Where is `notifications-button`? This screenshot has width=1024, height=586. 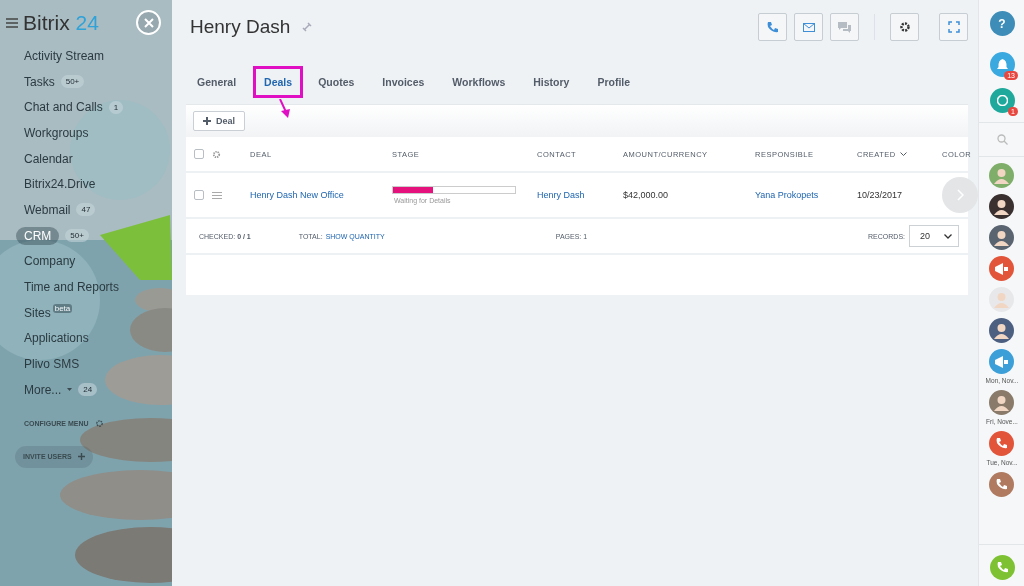
notifications-button is located at coordinates (1002, 64).